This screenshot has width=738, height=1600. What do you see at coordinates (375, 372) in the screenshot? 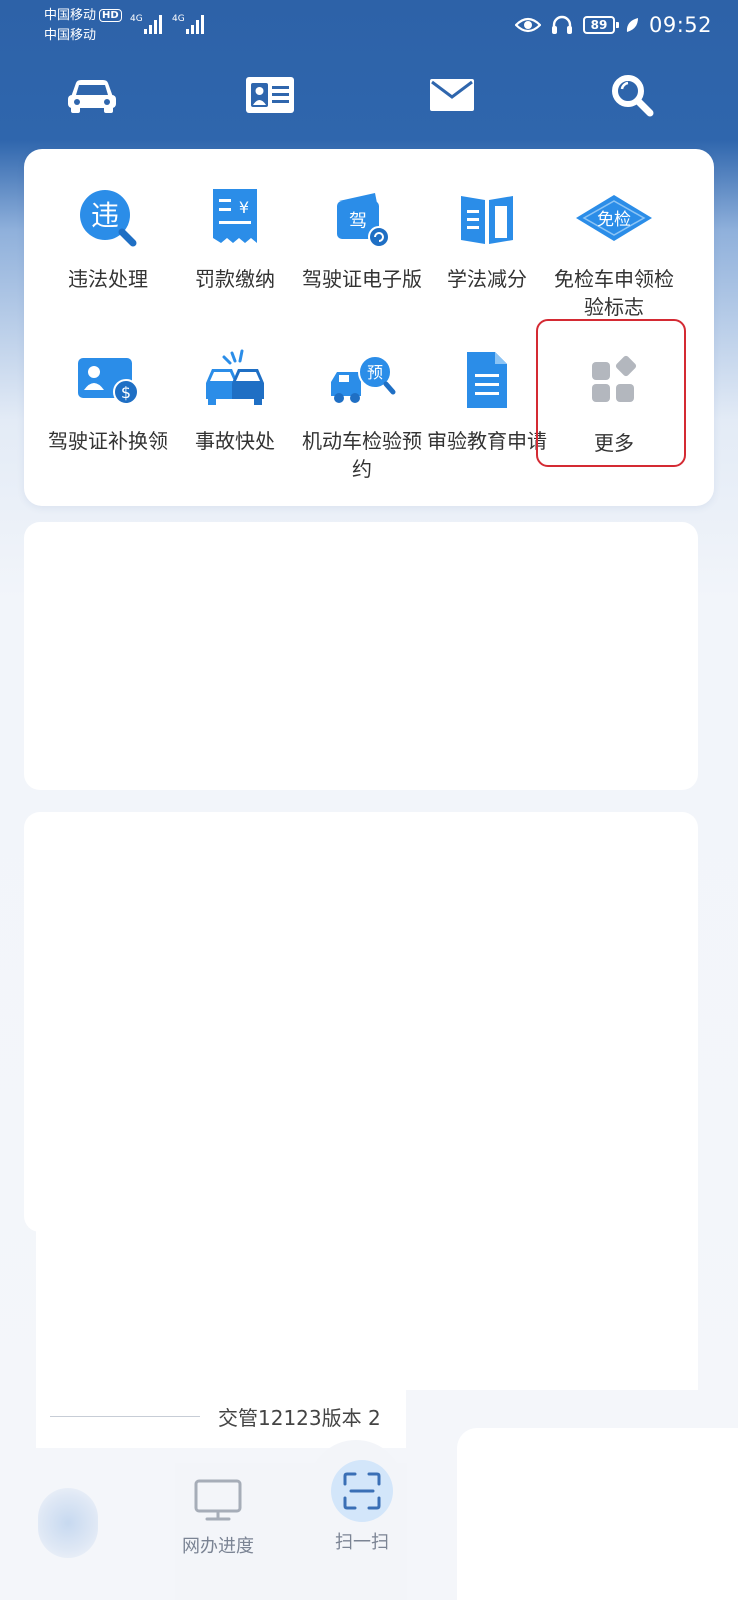
I see `booking-glyph: 预` at bounding box center [375, 372].